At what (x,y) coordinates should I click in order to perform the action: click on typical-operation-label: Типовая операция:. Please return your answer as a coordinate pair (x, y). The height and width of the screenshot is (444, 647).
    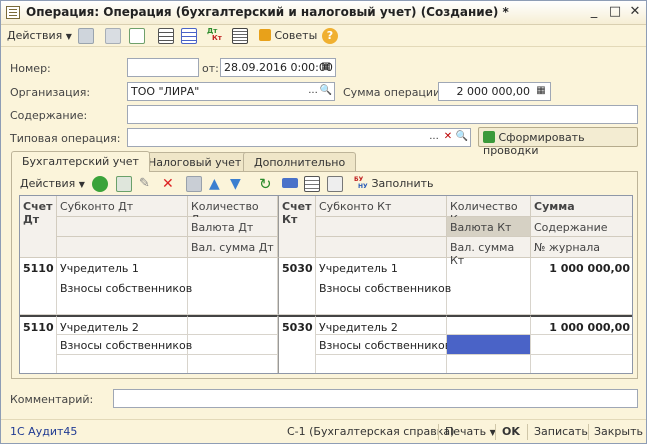
    Looking at the image, I should click on (65, 138).